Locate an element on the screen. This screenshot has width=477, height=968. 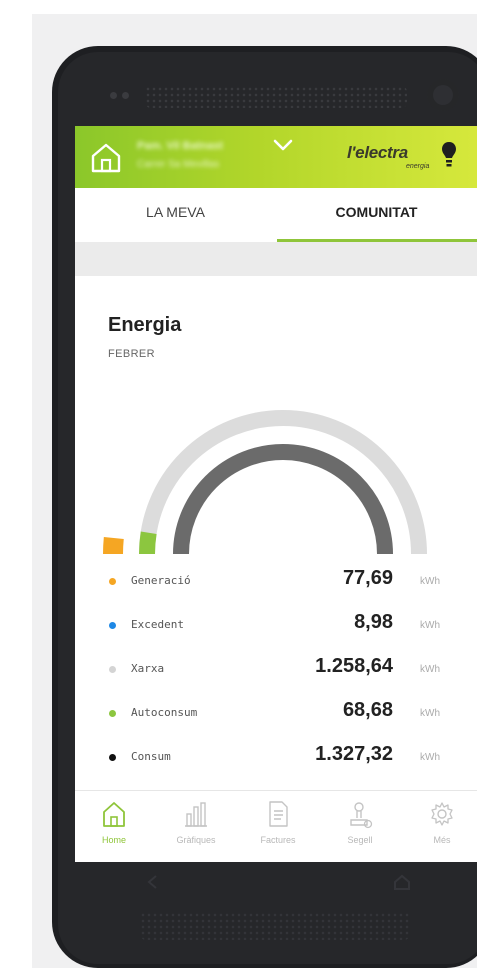
energy-gauge is located at coordinates (265, 482).